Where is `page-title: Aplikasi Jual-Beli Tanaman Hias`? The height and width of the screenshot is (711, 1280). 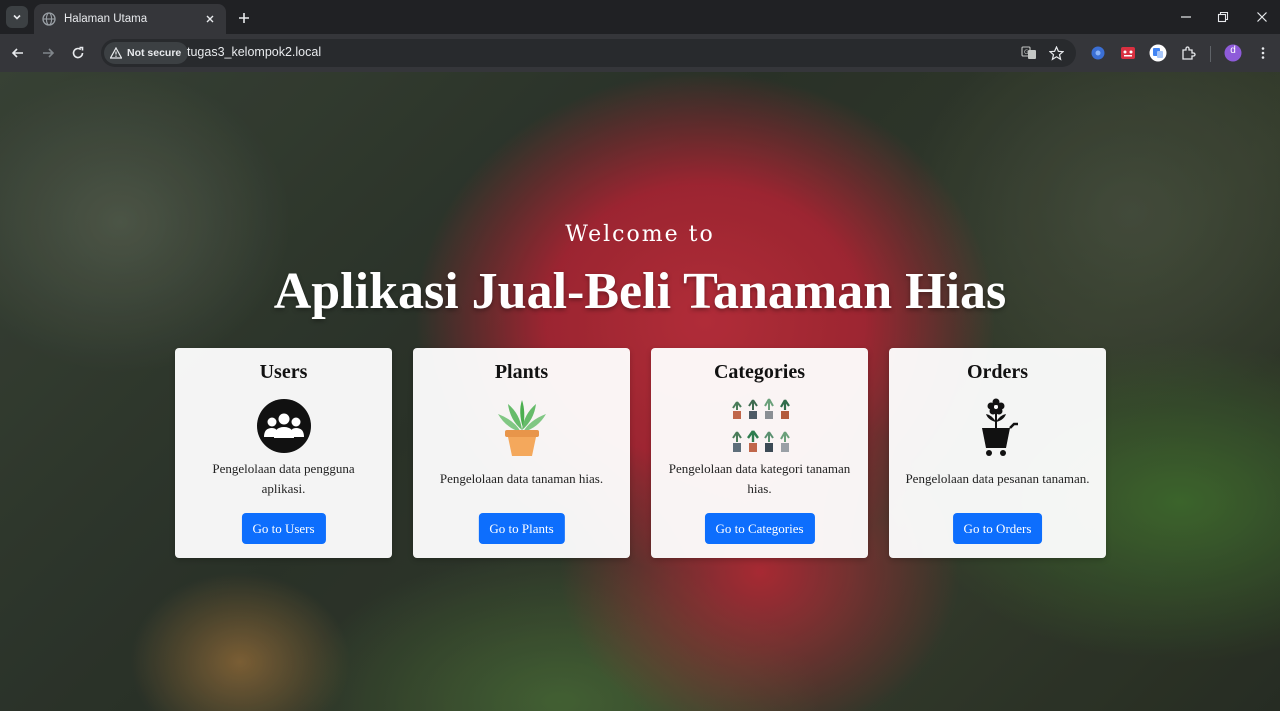
page-title: Aplikasi Jual-Beli Tanaman Hias is located at coordinates (640, 291).